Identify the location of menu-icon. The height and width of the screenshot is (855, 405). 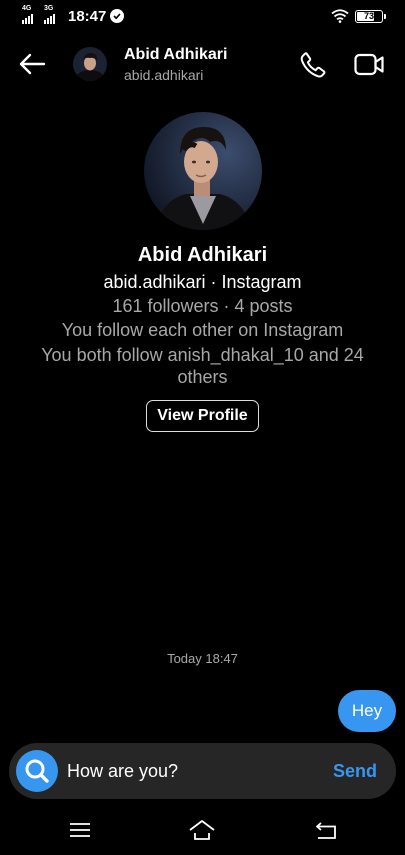
(80, 830).